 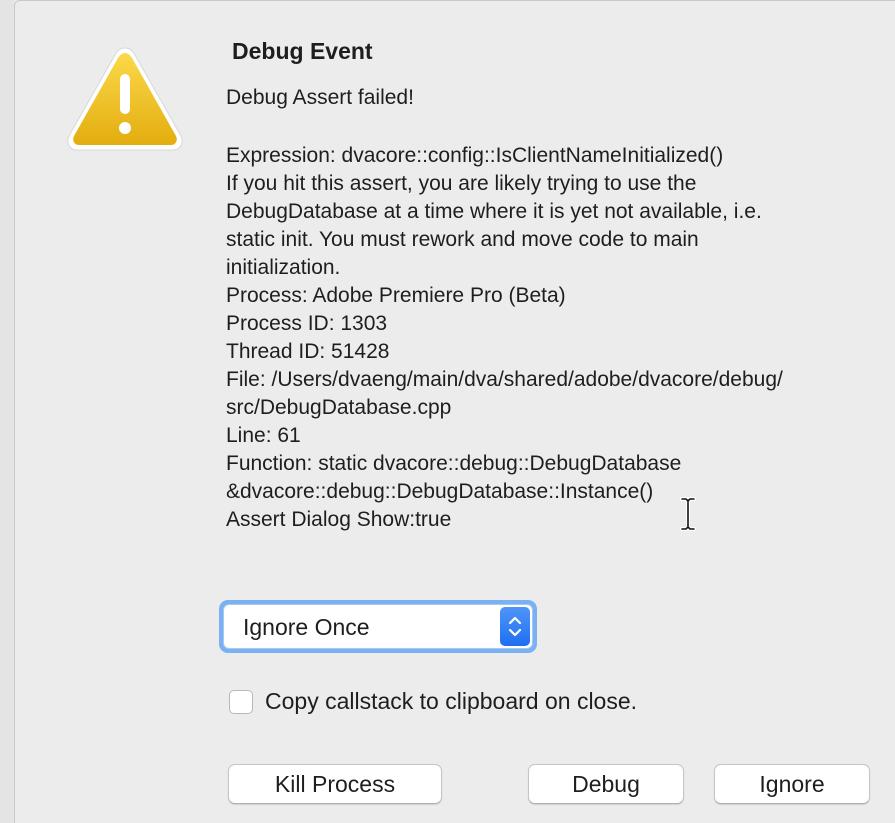 What do you see at coordinates (302, 51) in the screenshot?
I see `dialog-title: Debug Event` at bounding box center [302, 51].